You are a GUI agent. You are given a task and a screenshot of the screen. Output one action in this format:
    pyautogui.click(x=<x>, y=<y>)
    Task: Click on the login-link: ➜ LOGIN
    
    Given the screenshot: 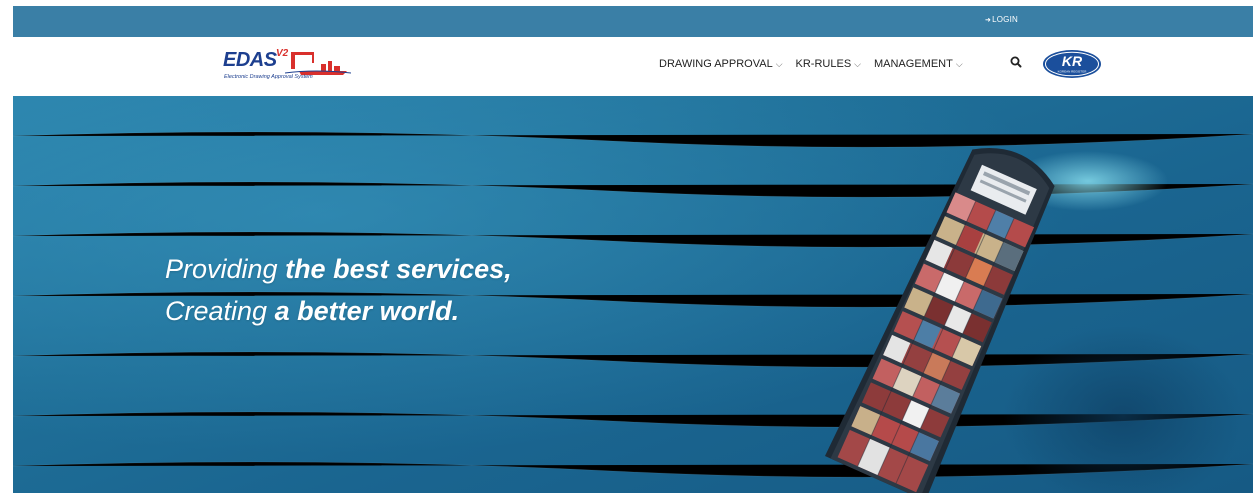 What is the action you would take?
    pyautogui.click(x=1001, y=19)
    